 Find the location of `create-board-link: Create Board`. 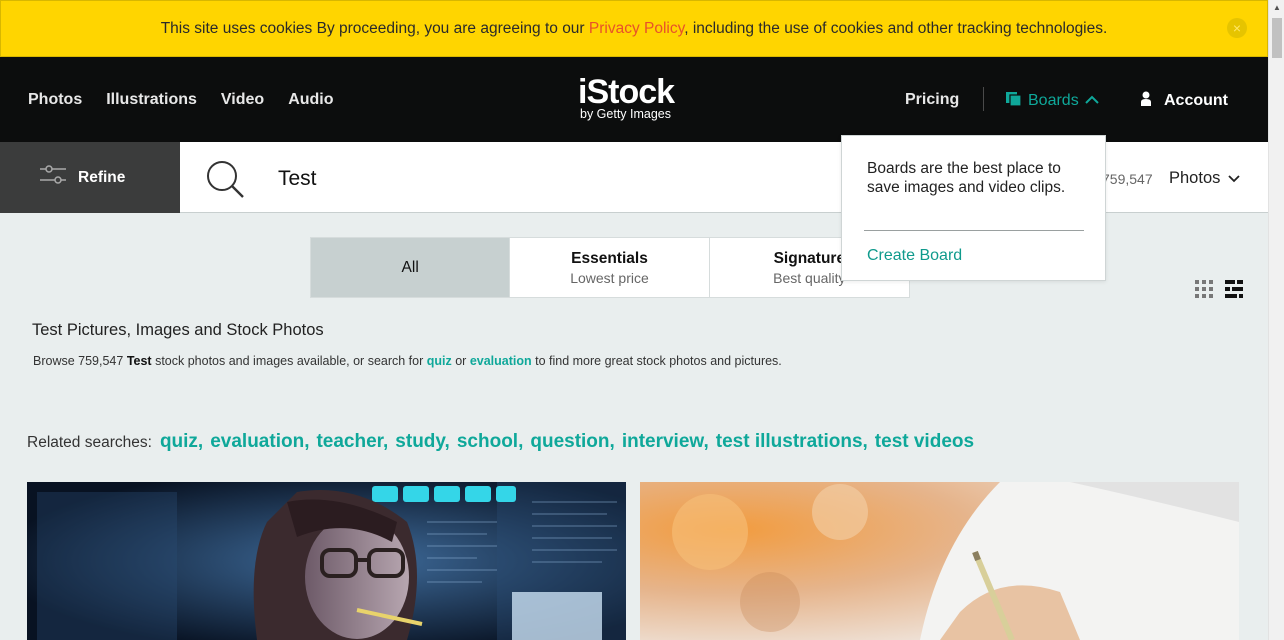

create-board-link: Create Board is located at coordinates (914, 256).